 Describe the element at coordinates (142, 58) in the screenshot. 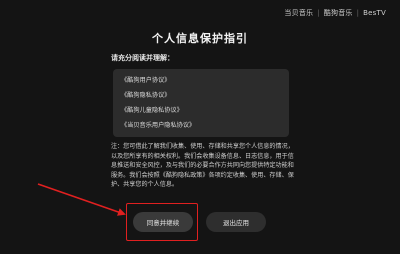

I see `dialog-subtitle: 请充分阅读并理解：` at that location.